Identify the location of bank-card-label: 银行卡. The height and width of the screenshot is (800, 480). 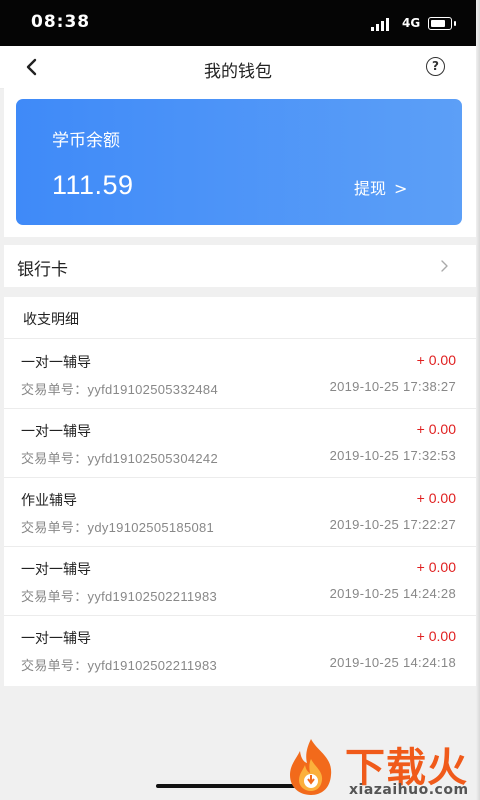
(42, 270).